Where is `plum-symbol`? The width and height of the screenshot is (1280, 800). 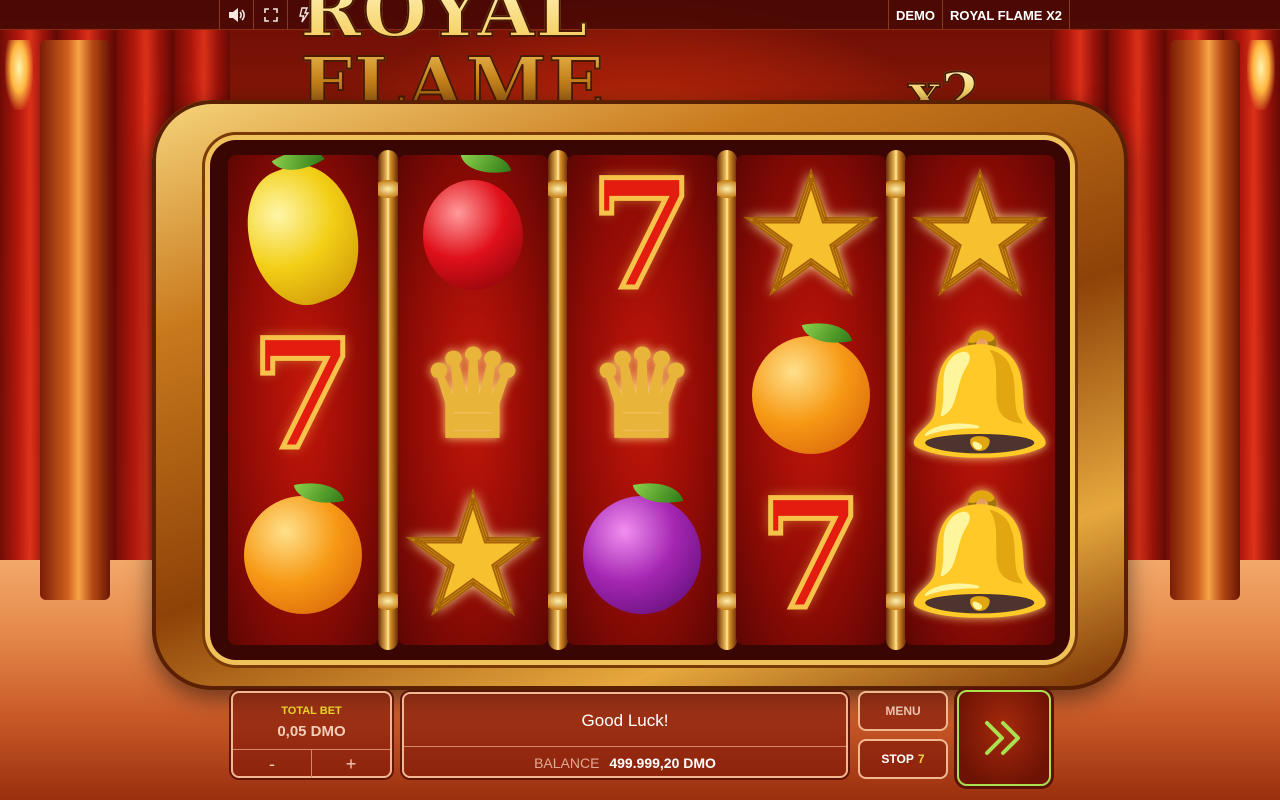
plum-symbol is located at coordinates (642, 555).